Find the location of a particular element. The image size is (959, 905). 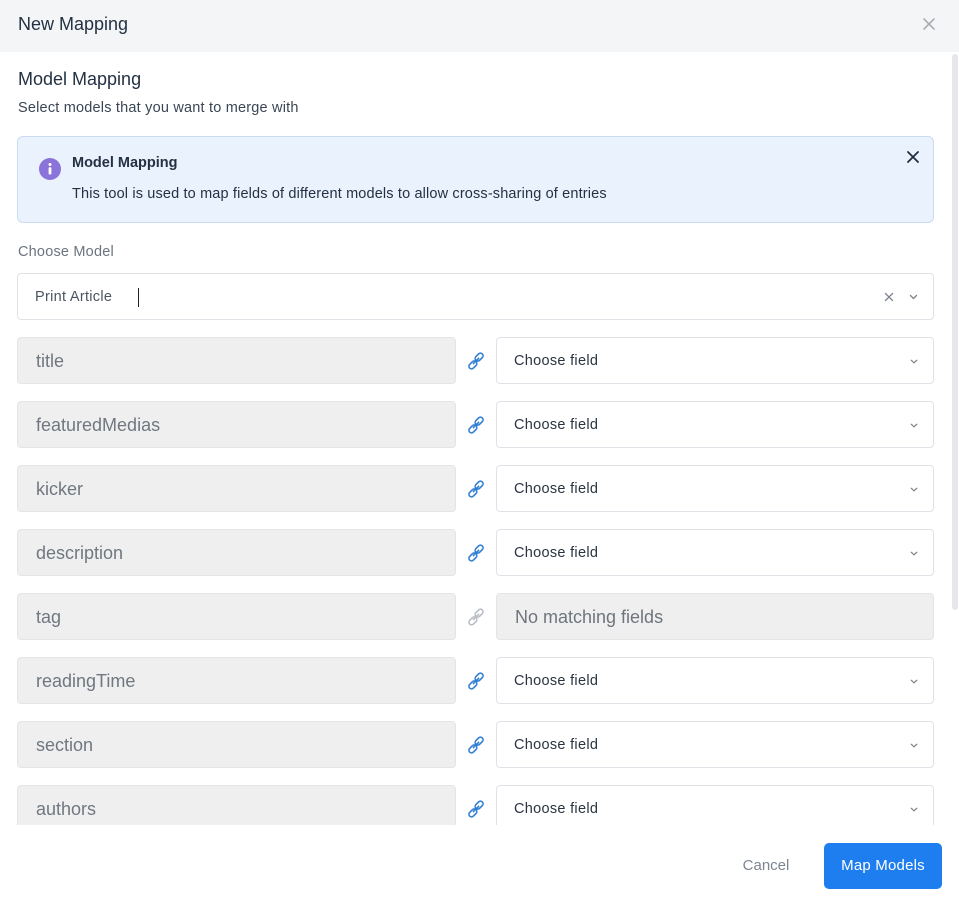

dialog-footer: Cancel Map Models is located at coordinates (479, 865).